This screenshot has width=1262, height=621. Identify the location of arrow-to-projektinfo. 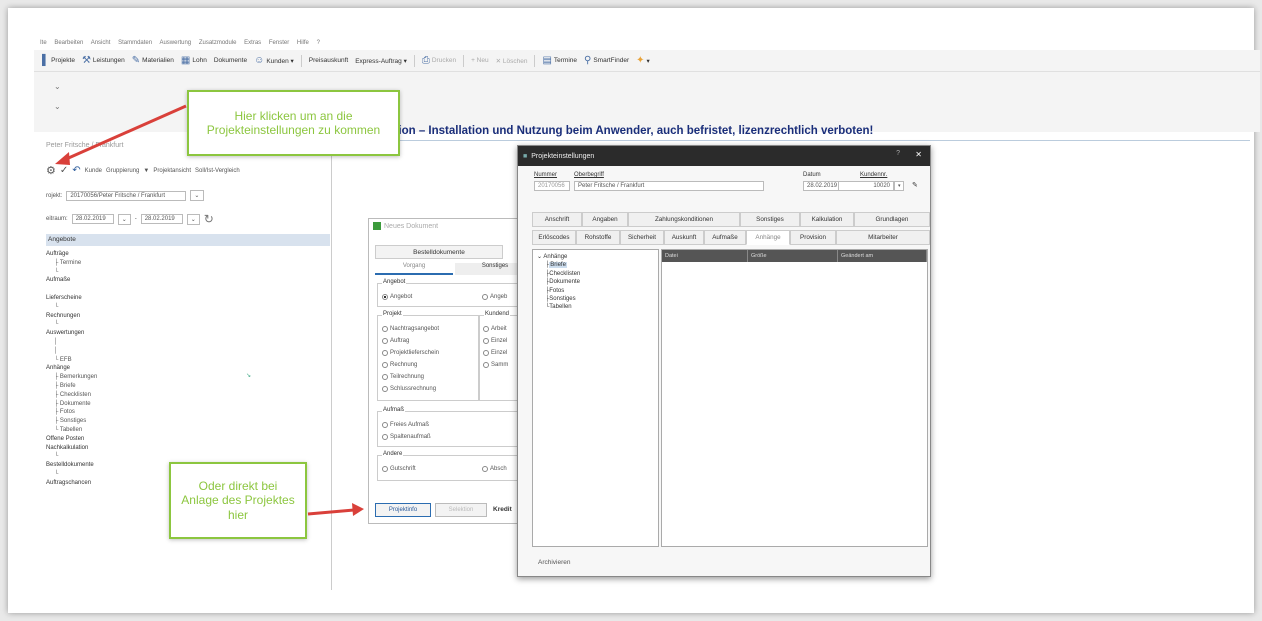
(331, 512).